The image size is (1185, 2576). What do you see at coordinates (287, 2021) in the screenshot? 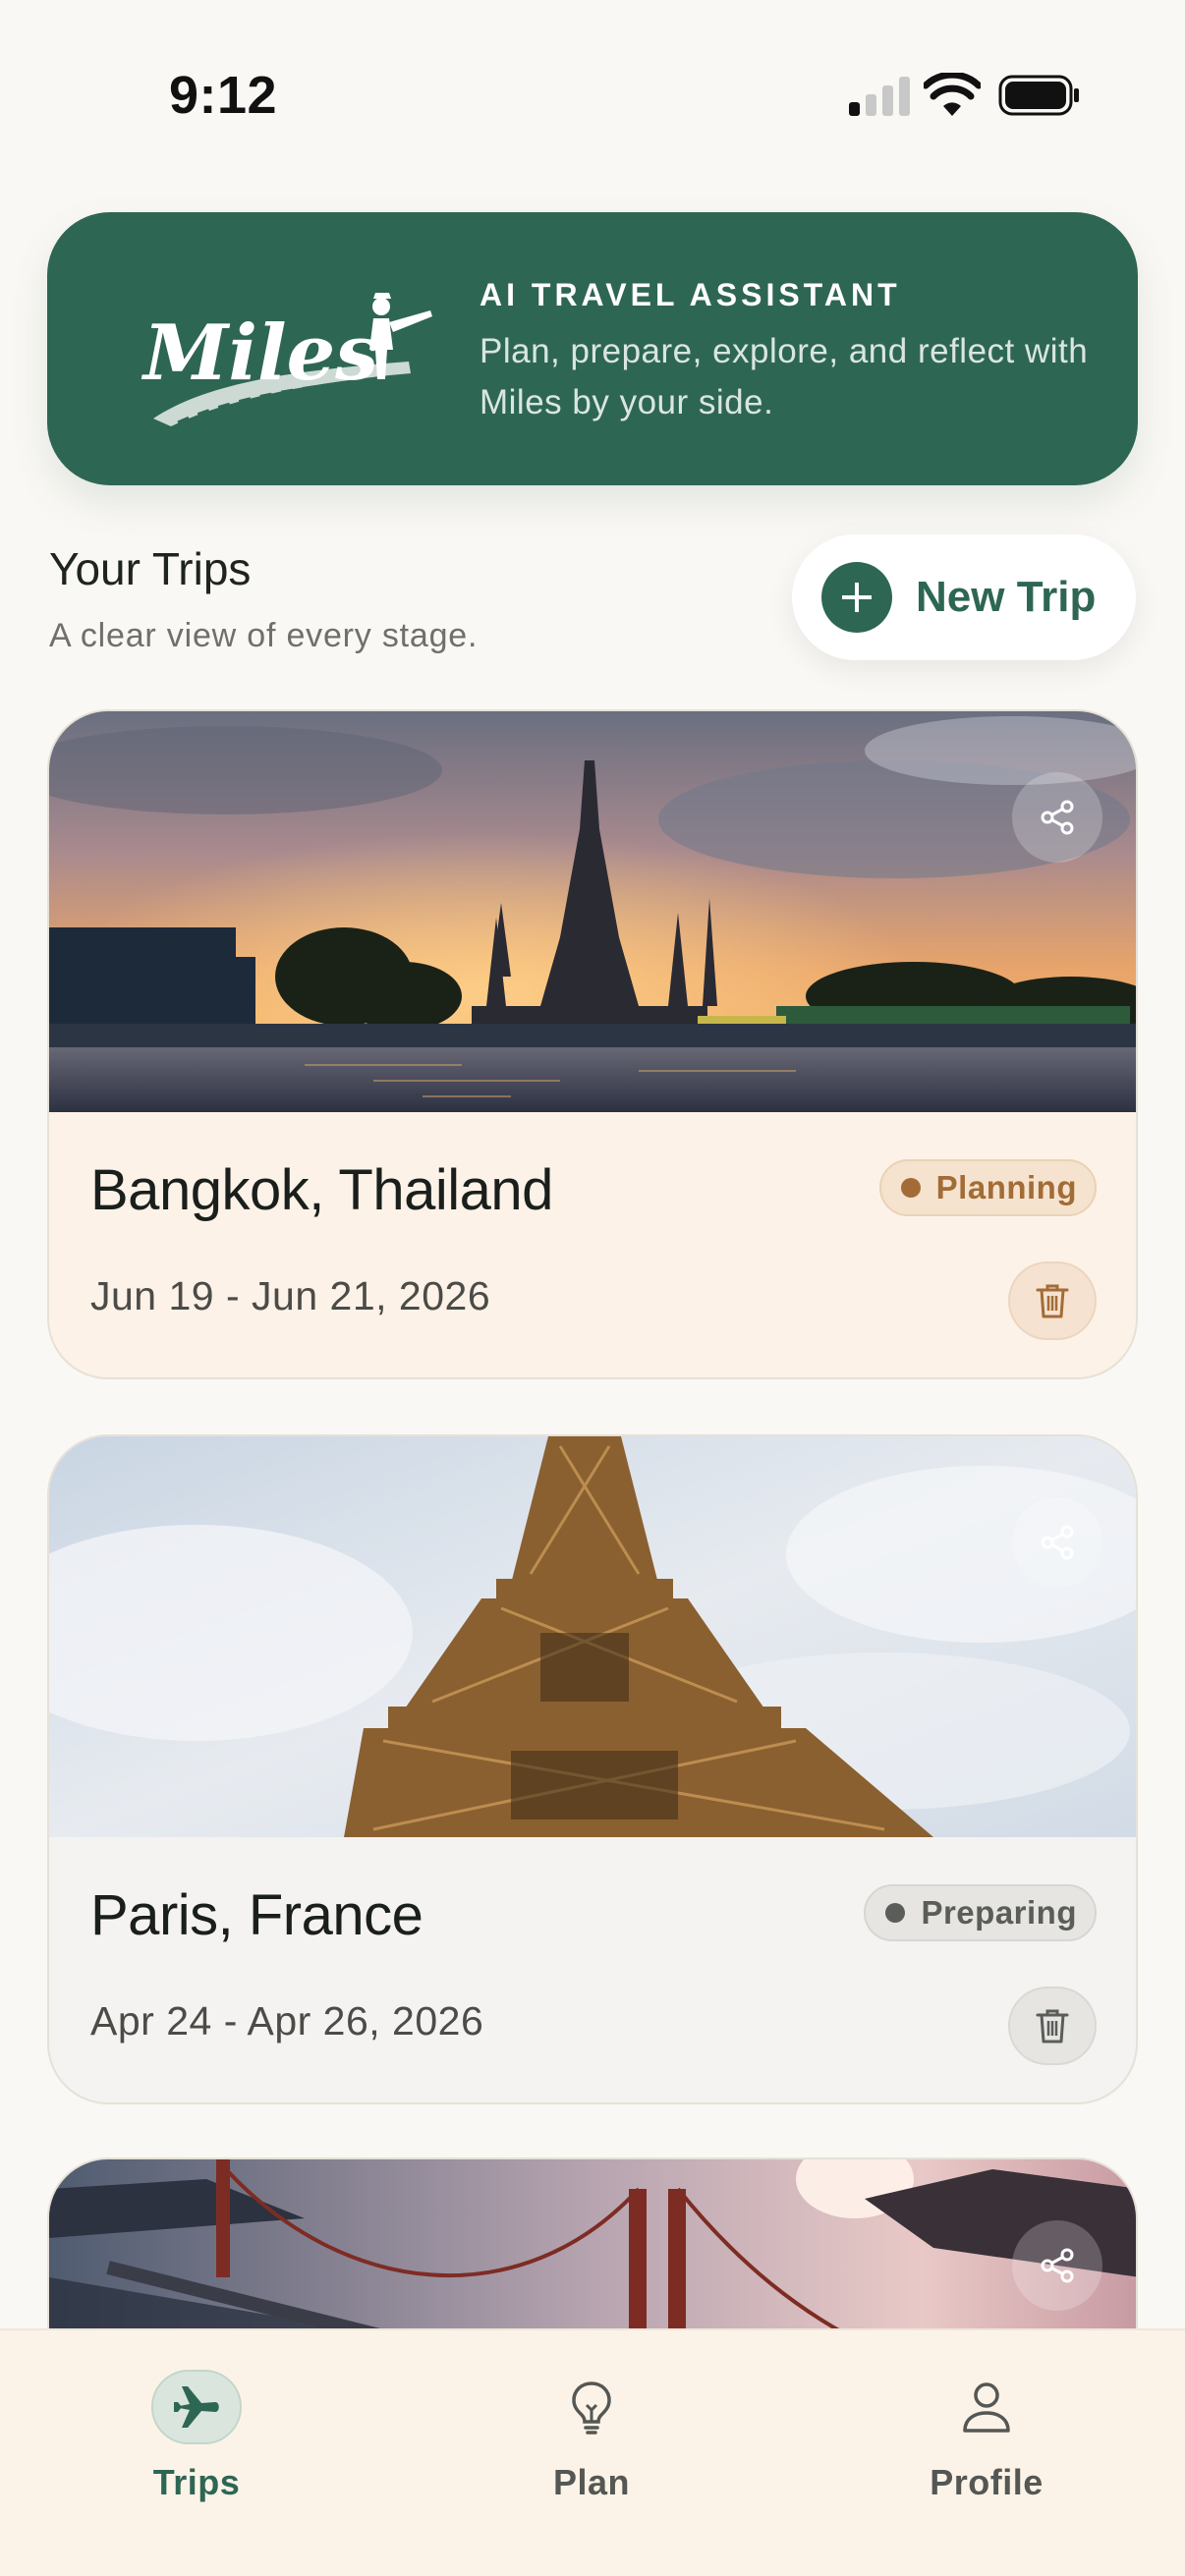
I see `trip-dates: Apr 24 - Apr 26, 2026` at bounding box center [287, 2021].